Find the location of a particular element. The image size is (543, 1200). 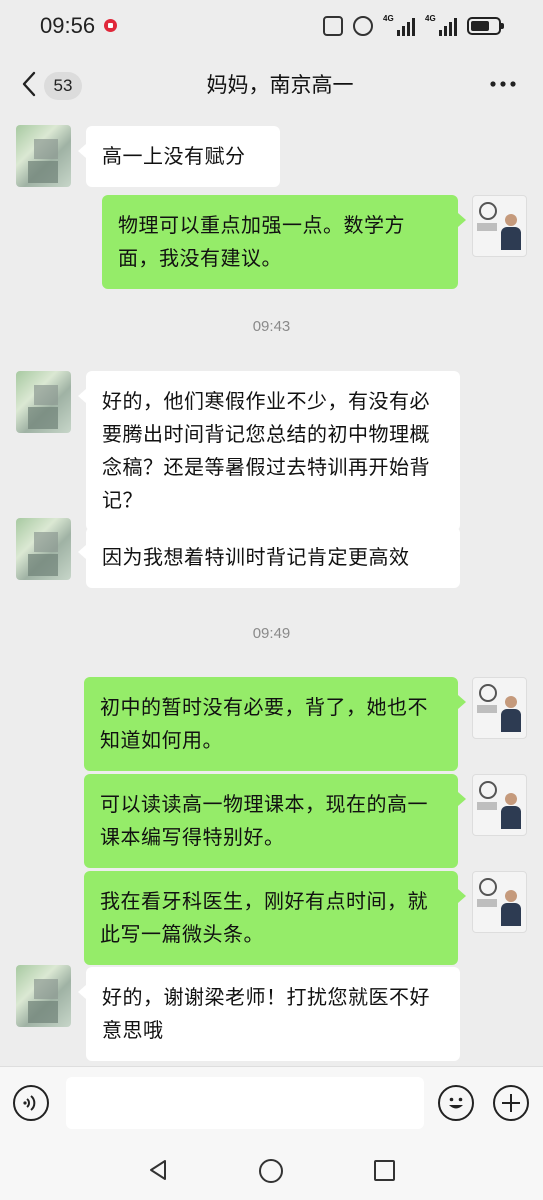

emoji-icon is located at coordinates (456, 1103).